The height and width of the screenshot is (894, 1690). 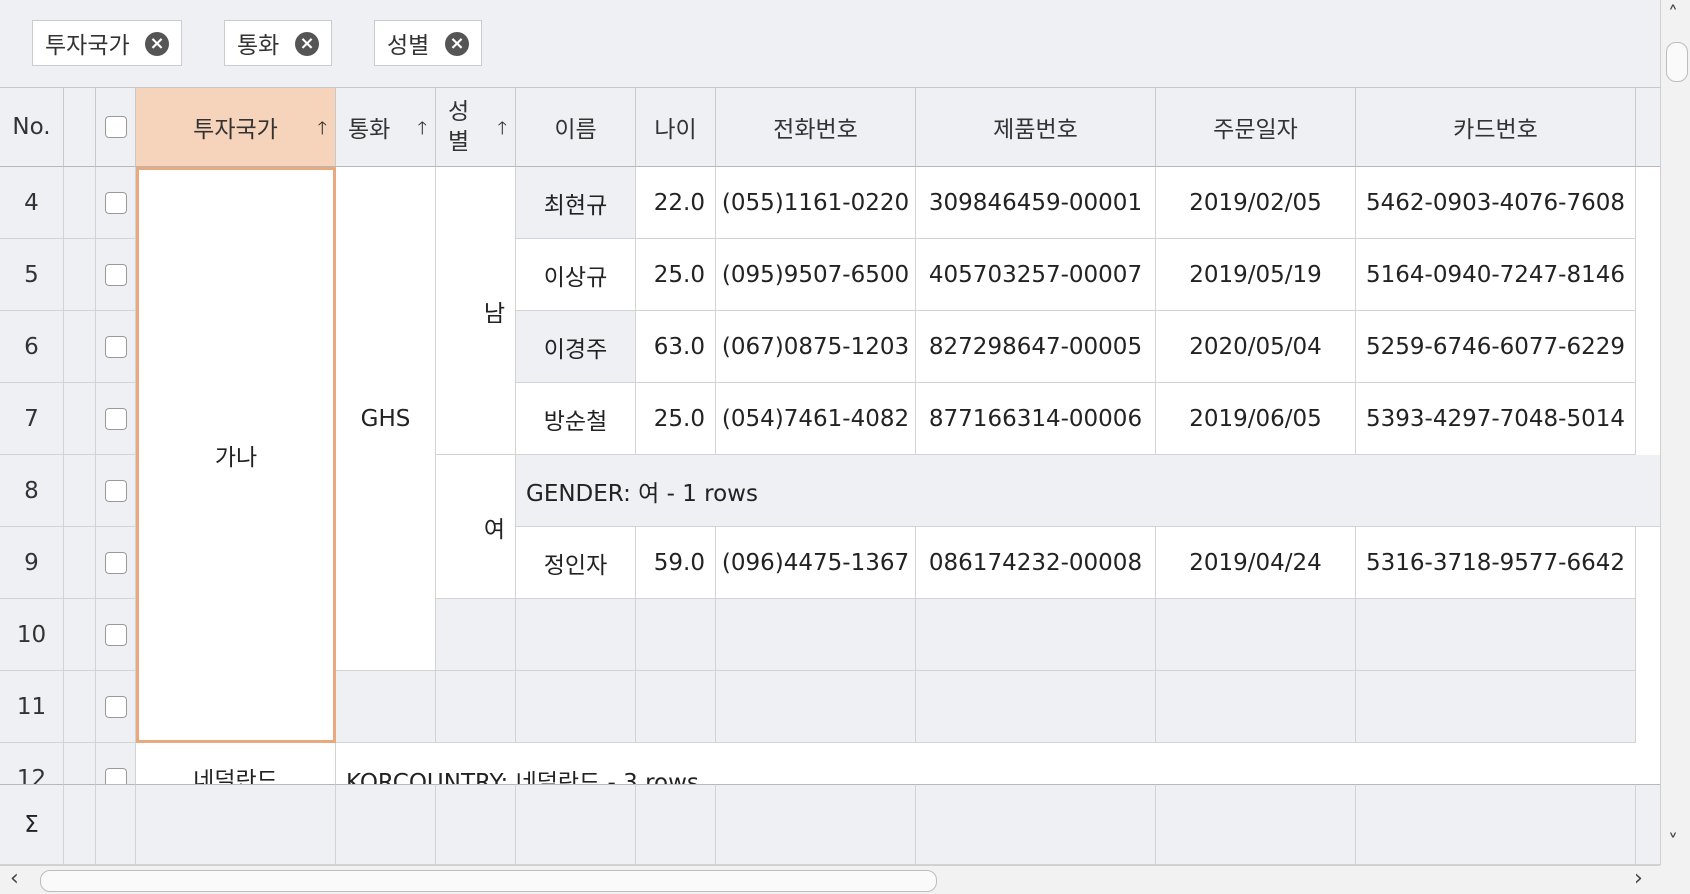 What do you see at coordinates (1675, 879) in the screenshot?
I see `scrollbar-corner` at bounding box center [1675, 879].